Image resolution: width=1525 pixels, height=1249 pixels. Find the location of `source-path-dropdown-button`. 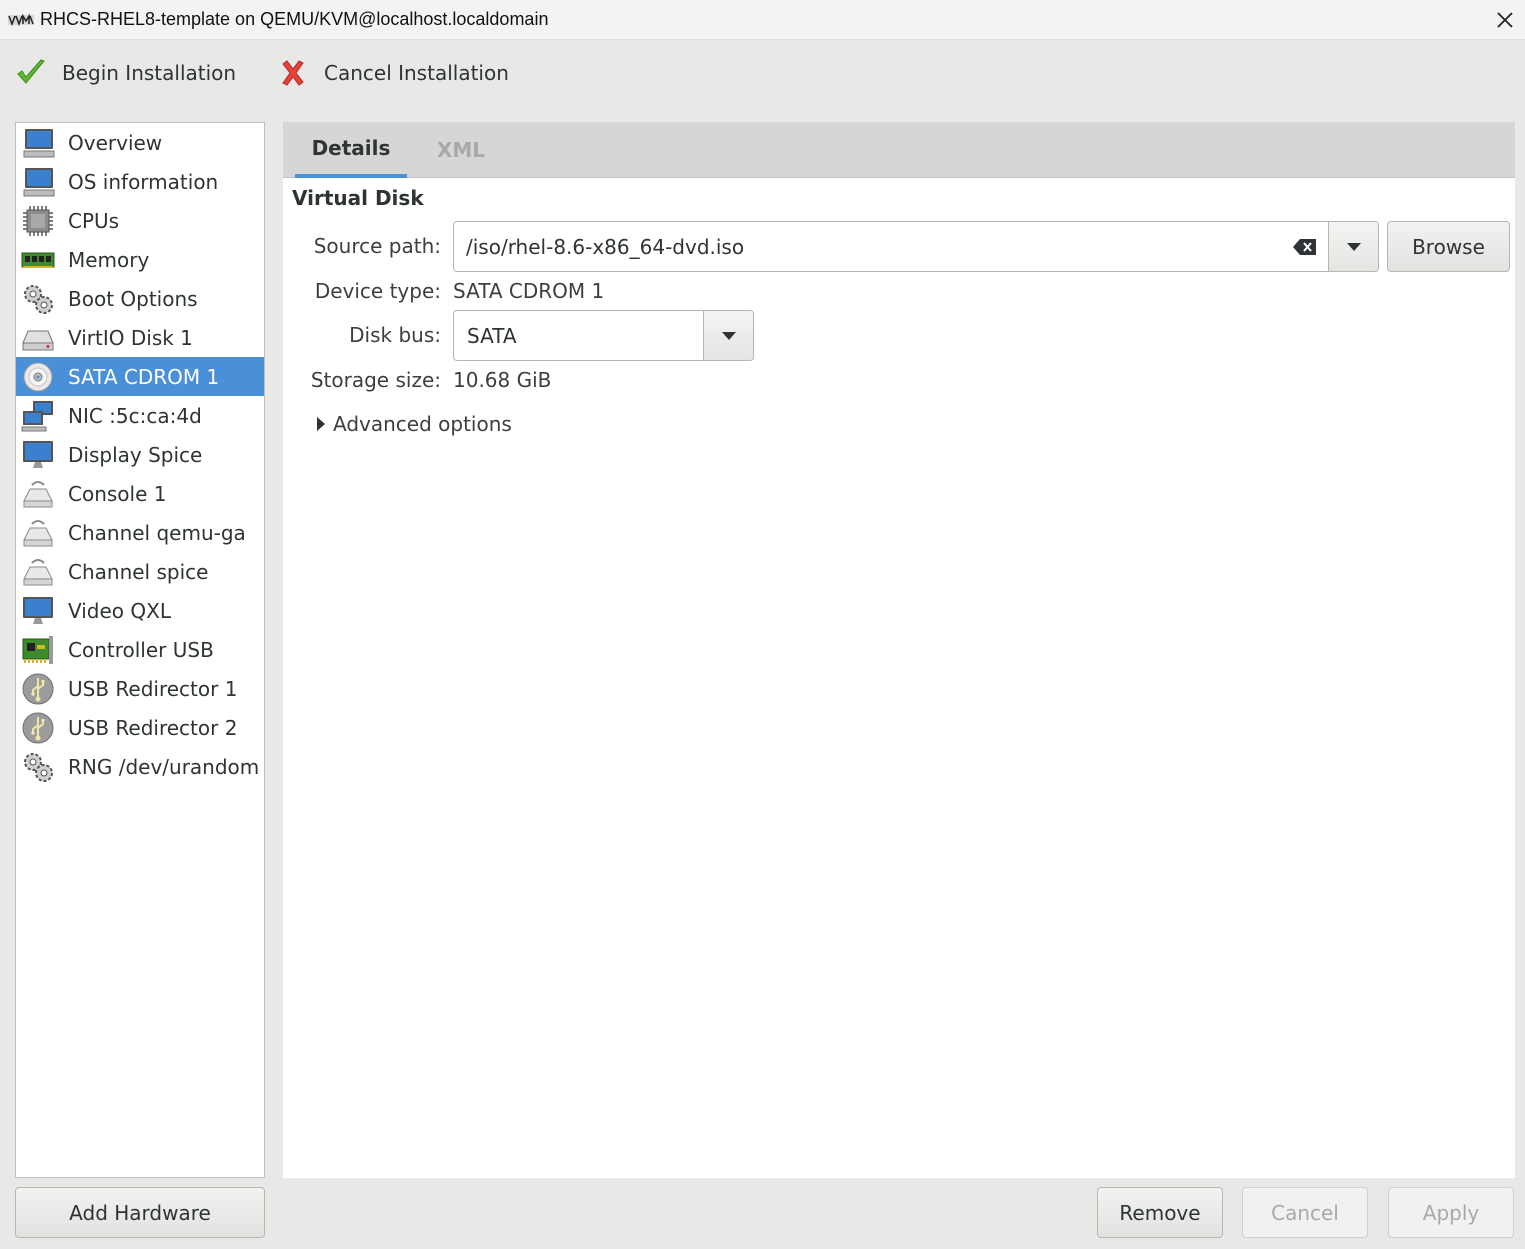

source-path-dropdown-button is located at coordinates (1353, 246).